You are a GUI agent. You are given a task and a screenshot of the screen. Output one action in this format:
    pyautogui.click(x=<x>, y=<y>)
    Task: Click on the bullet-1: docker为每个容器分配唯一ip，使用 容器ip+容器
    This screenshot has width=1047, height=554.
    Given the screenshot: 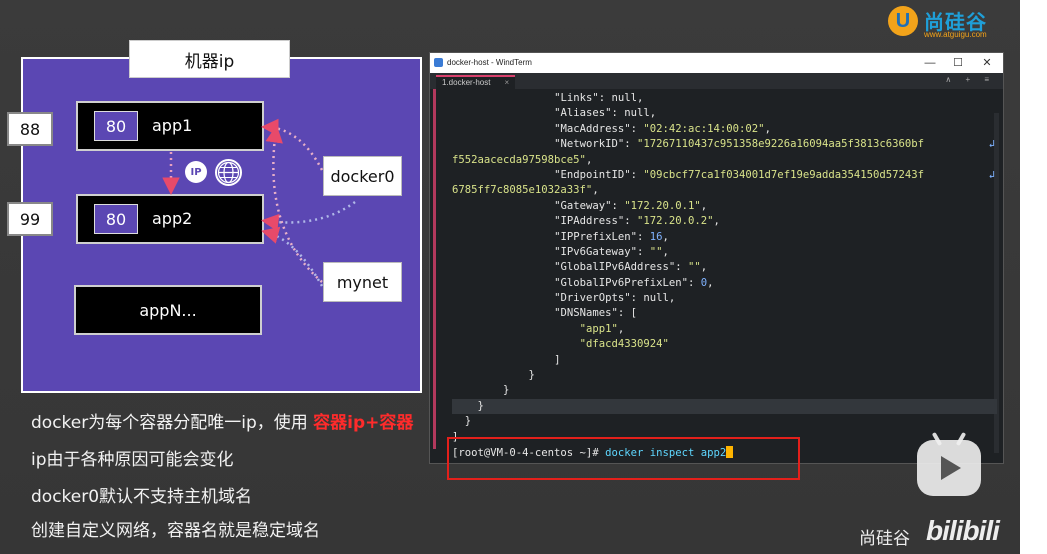 What is the action you would take?
    pyautogui.click(x=222, y=420)
    